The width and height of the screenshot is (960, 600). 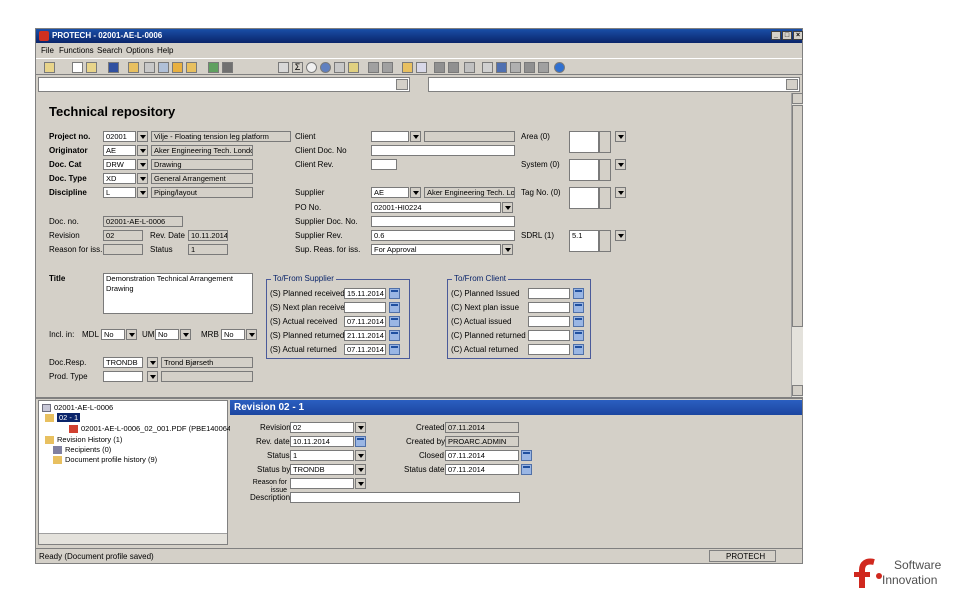 I want to click on rp-status-by-field: TRONDB, so click(x=322, y=469).